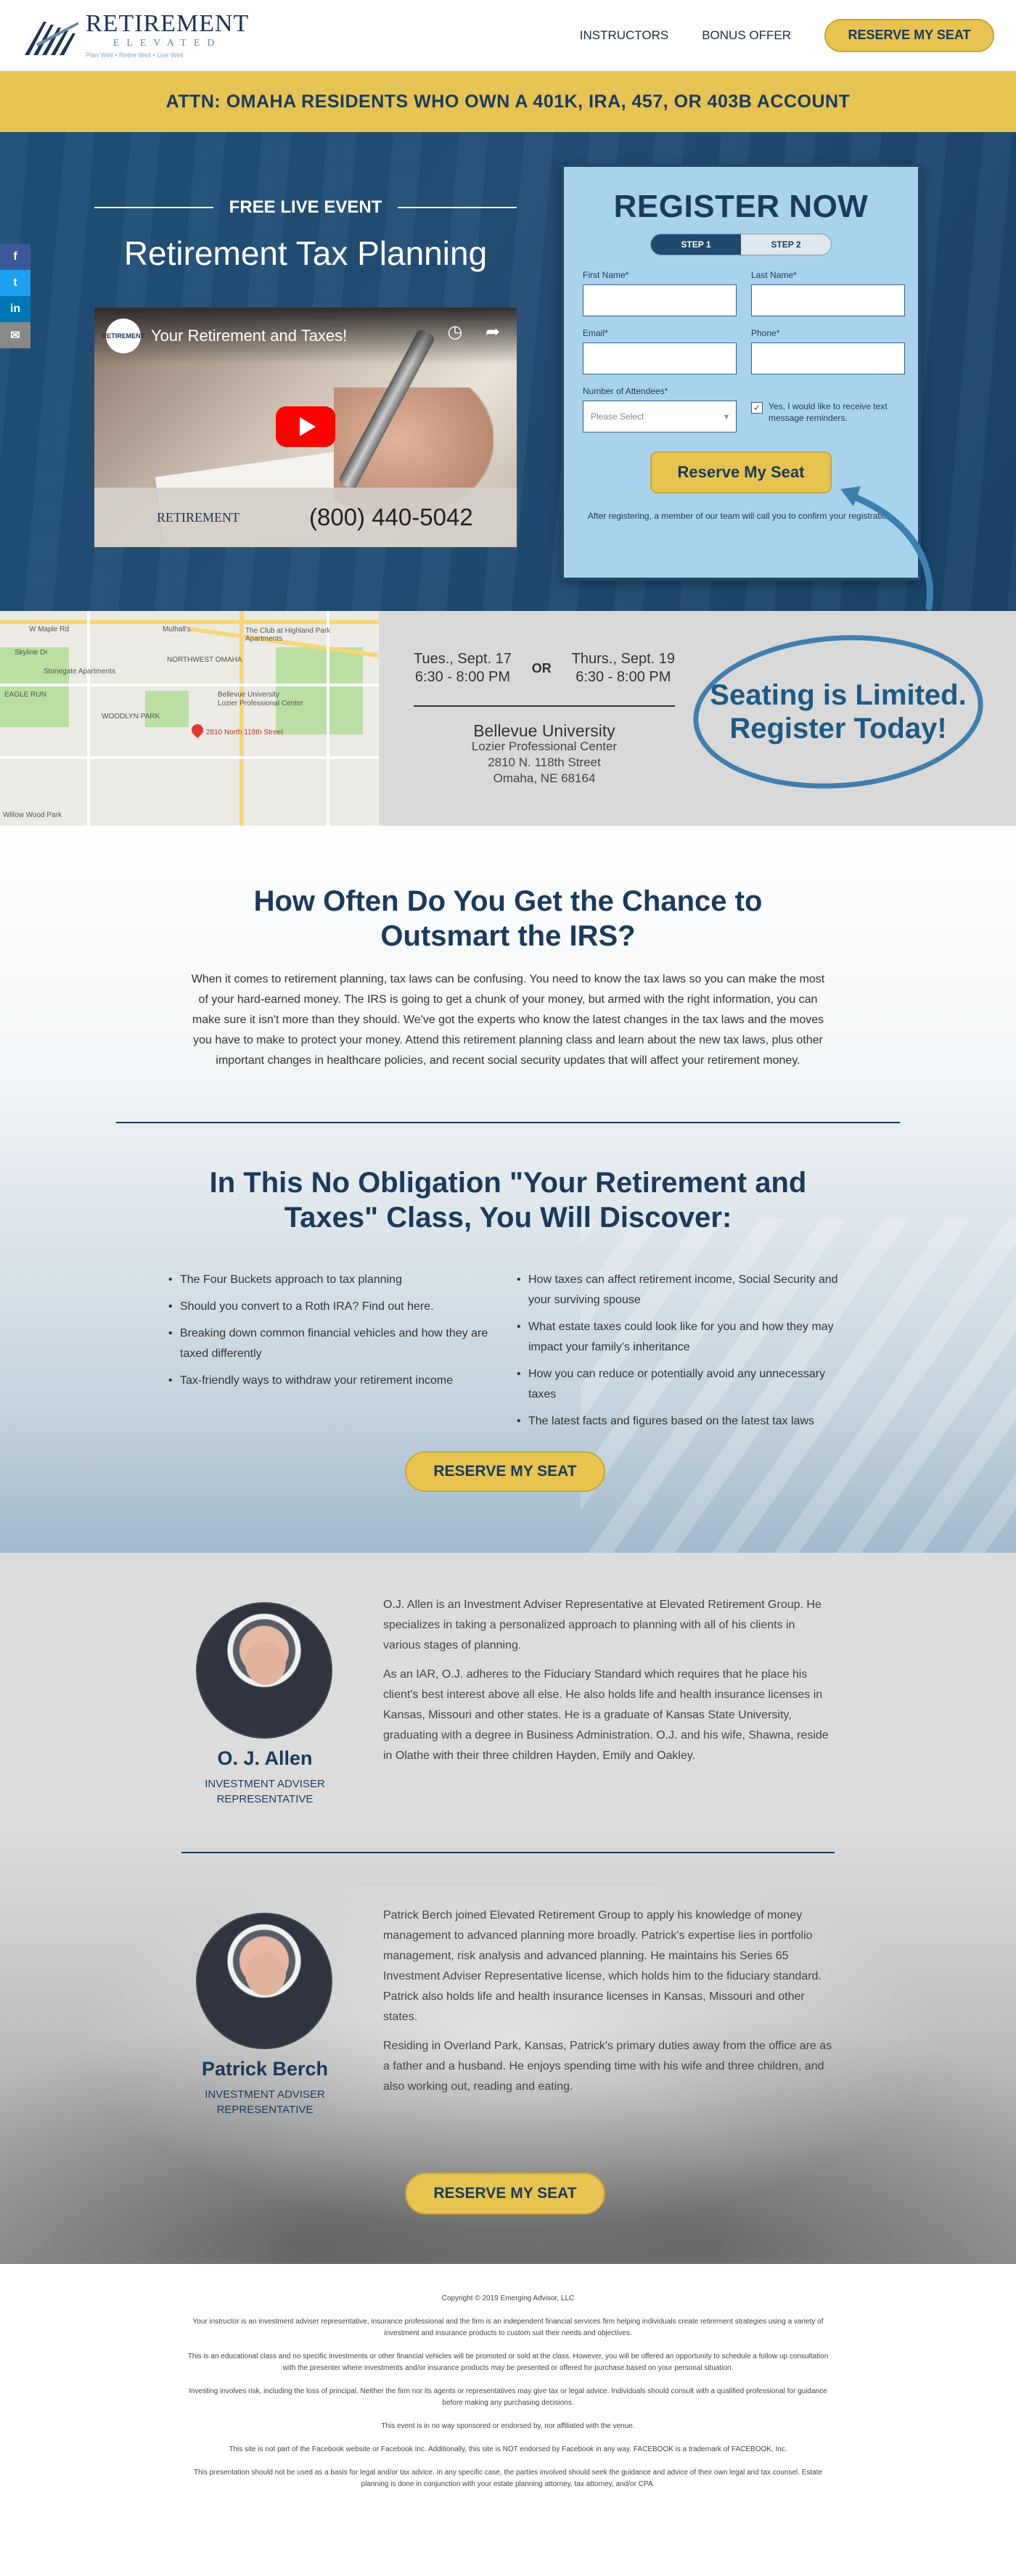  Describe the element at coordinates (625, 391) in the screenshot. I see `attendees-label: Number of Attendees*` at that location.